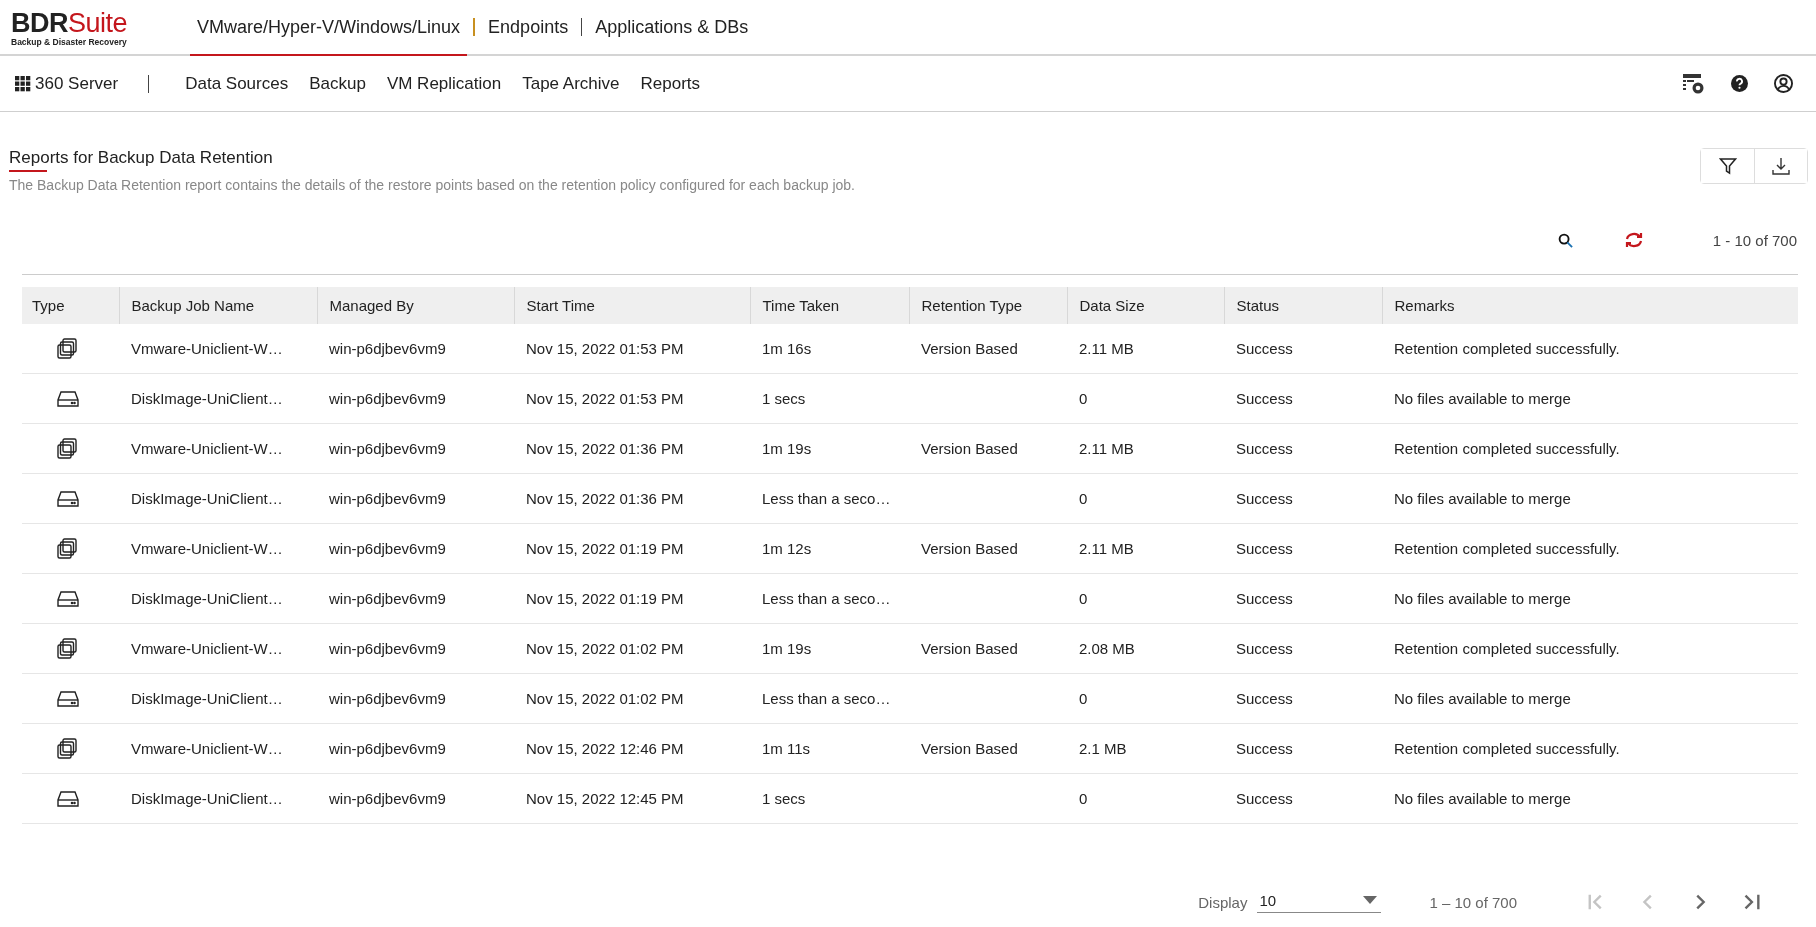 The image size is (1816, 927). I want to click on nav-link: Data Sources, so click(237, 83).